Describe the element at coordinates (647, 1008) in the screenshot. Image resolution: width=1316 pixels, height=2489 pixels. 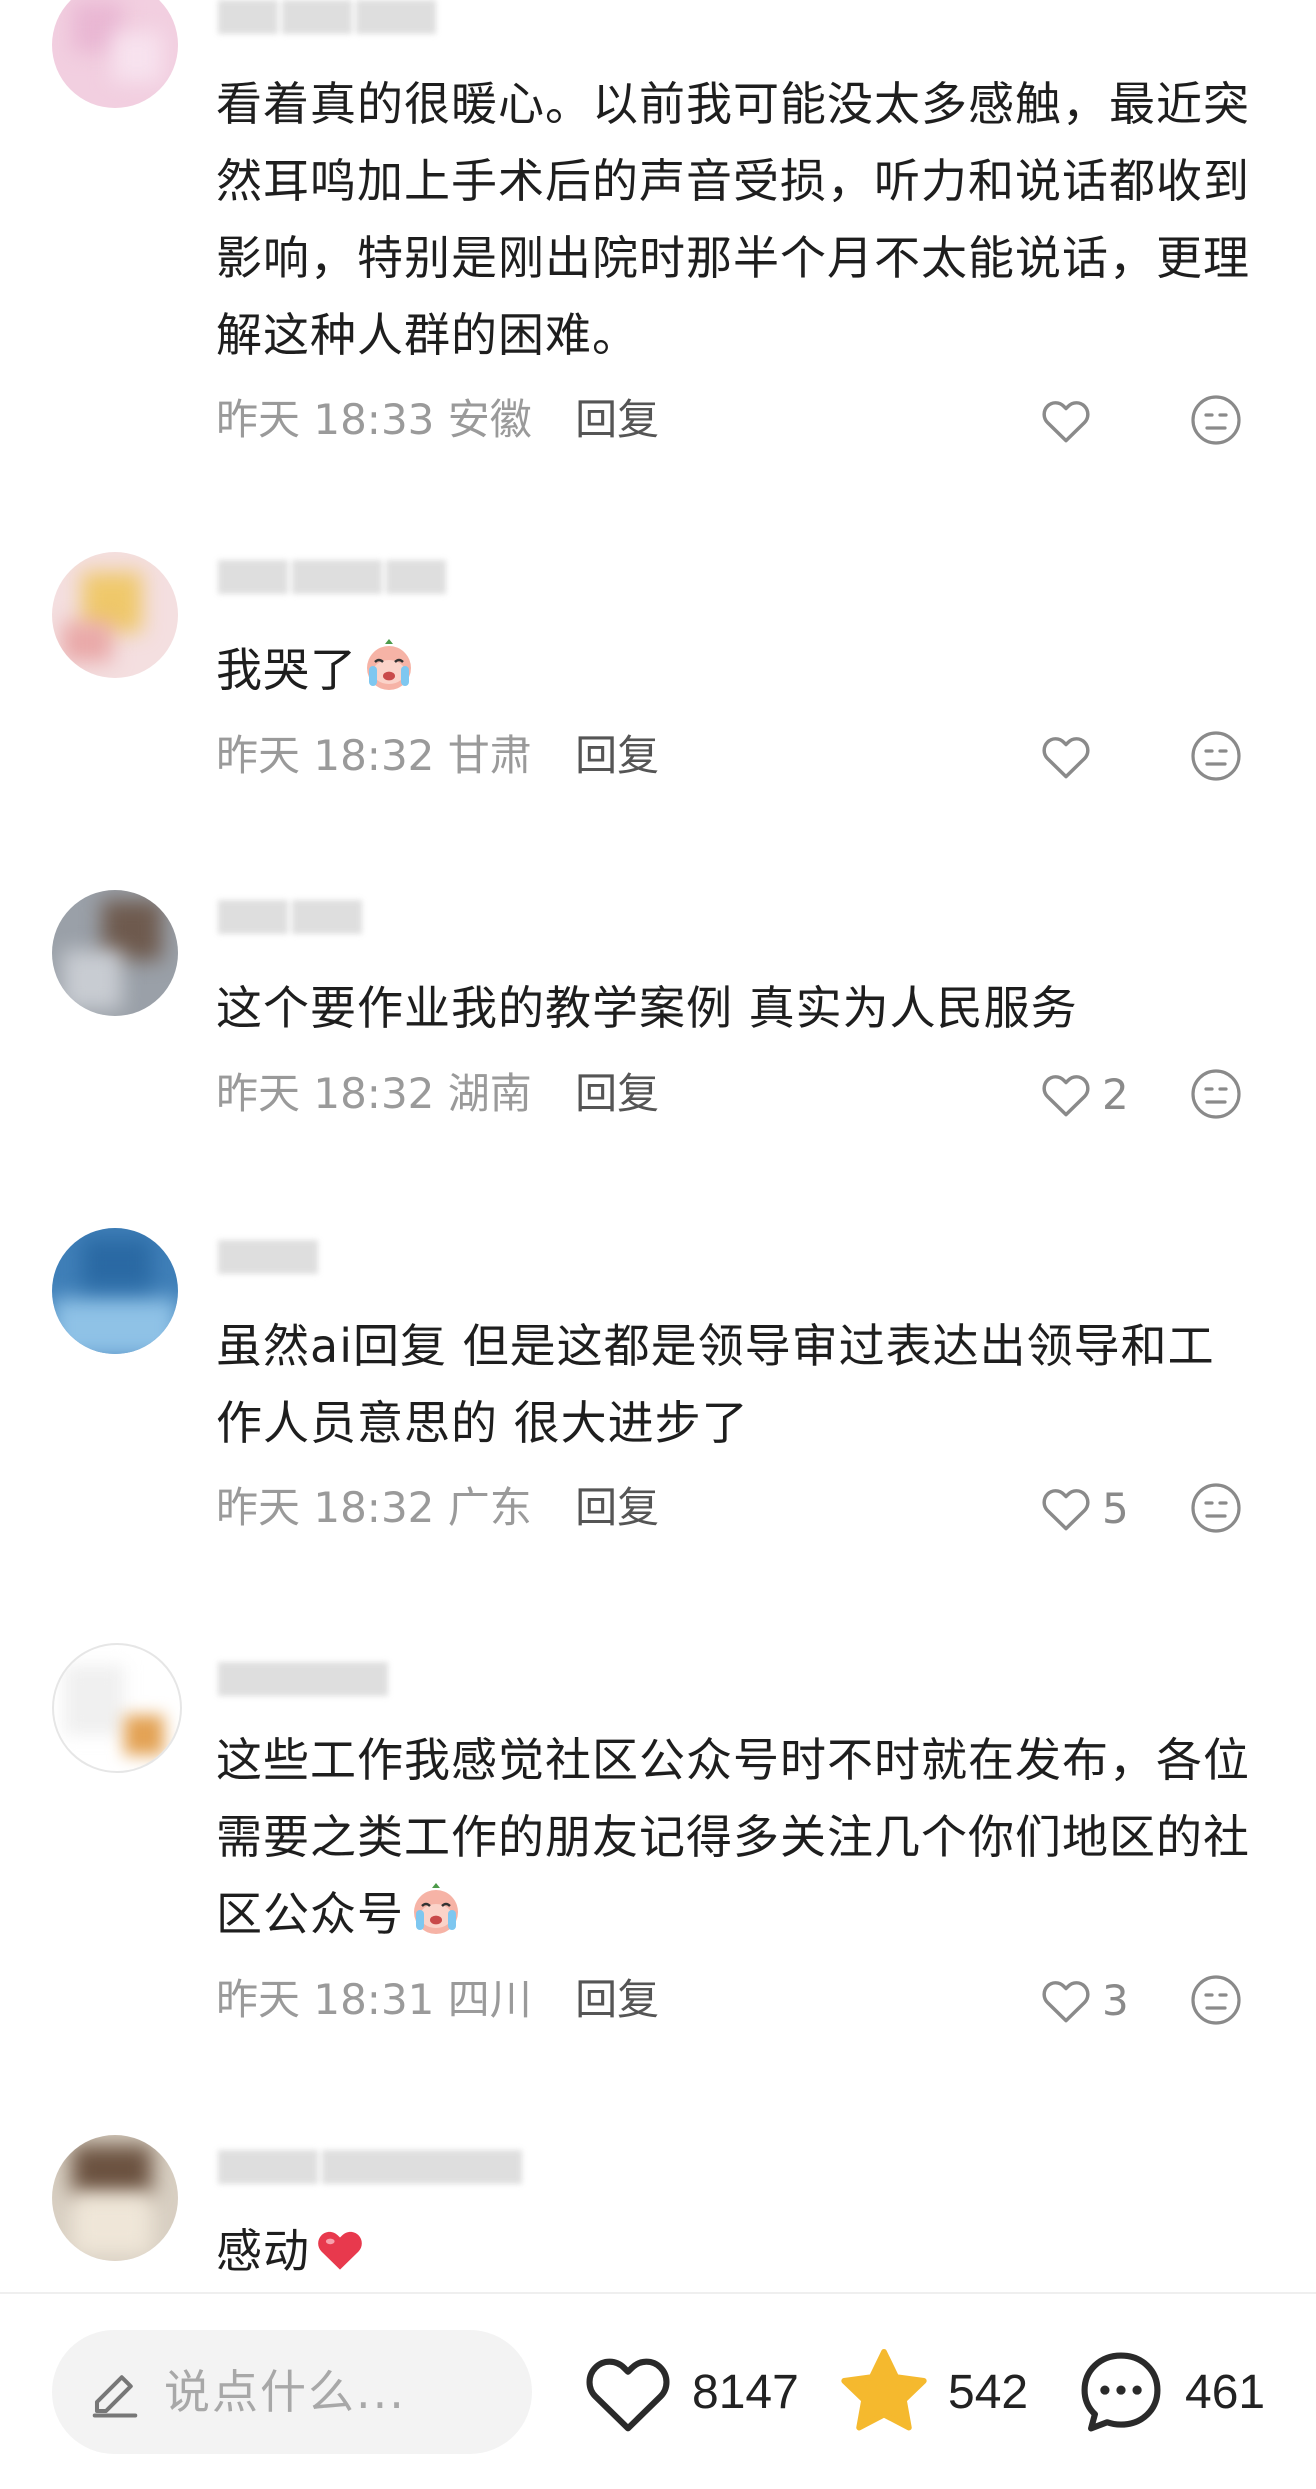
I see `comment-text: 这个要作业我的教学案例 真实为人民服务` at that location.